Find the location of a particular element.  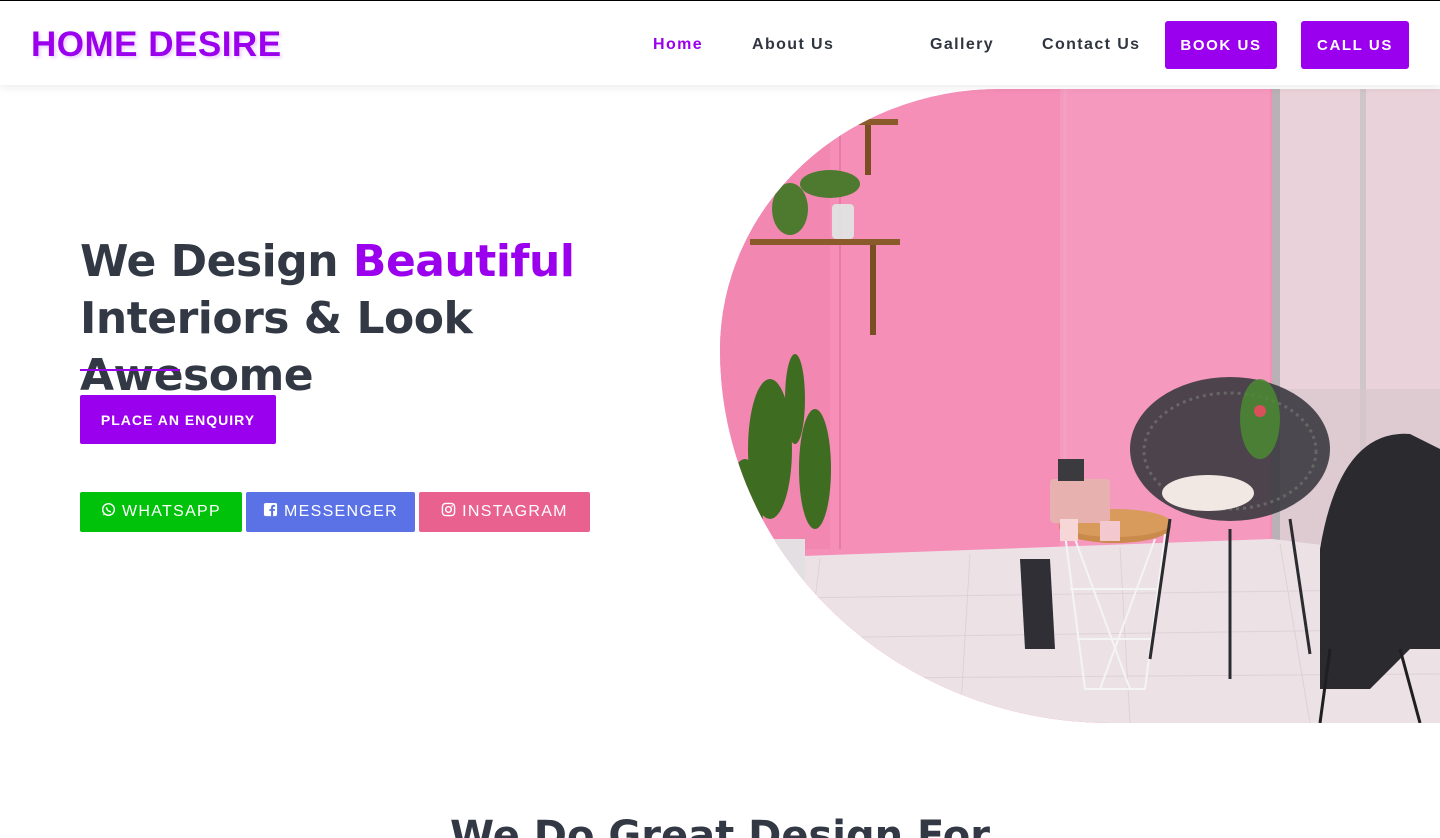

section-title: We Do Great Design For is located at coordinates (720, 825).